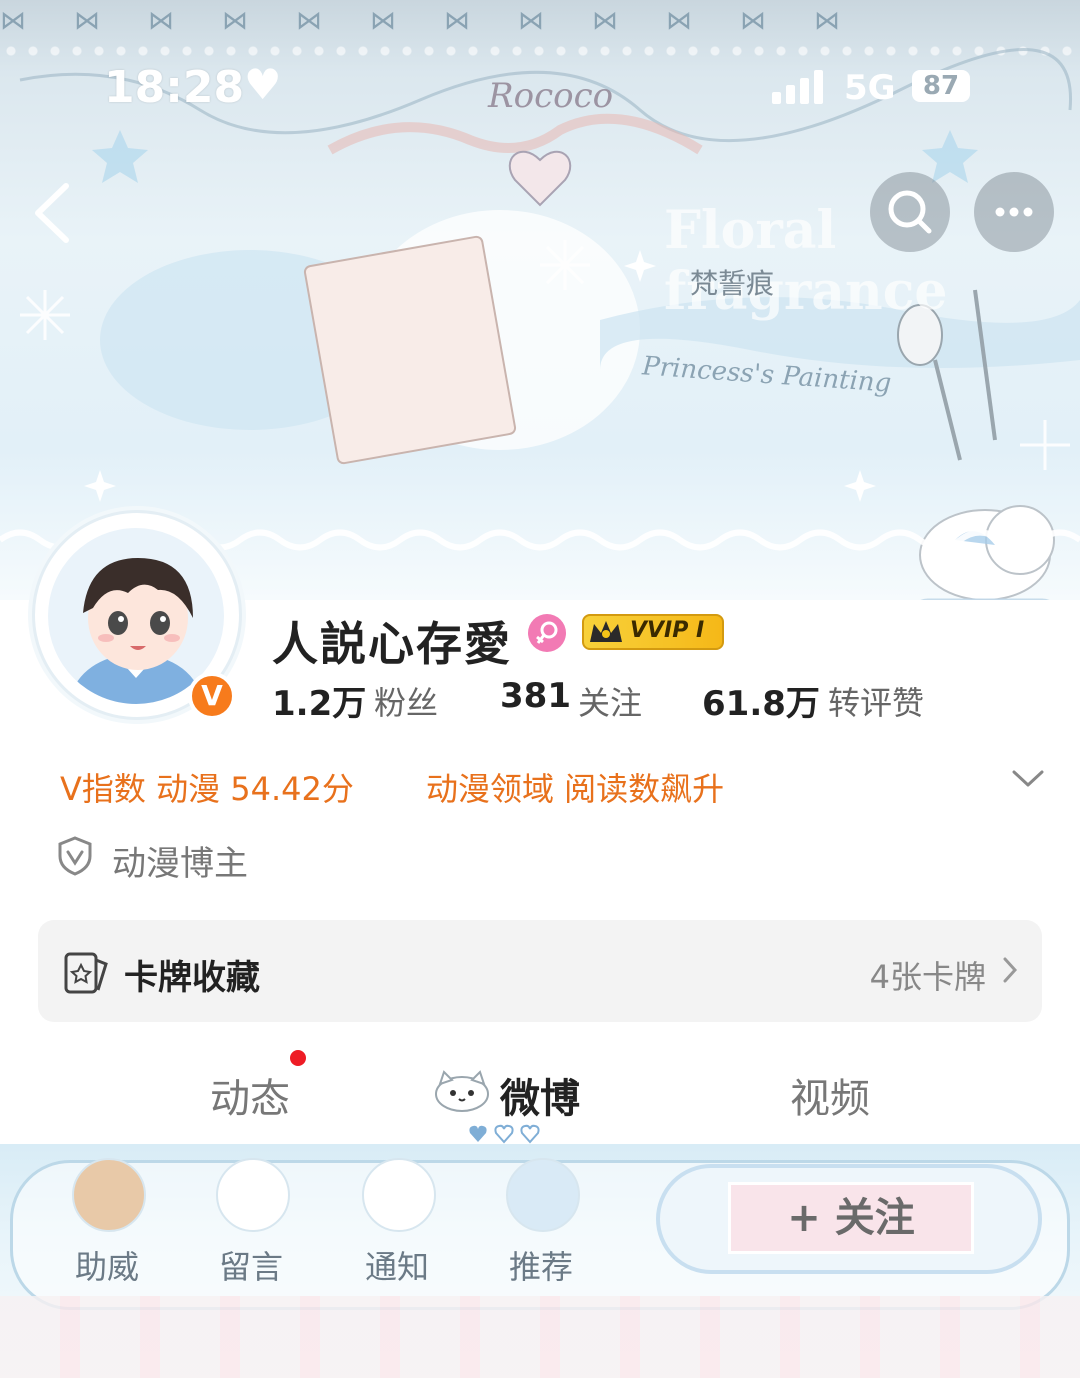 The height and width of the screenshot is (1378, 1080). I want to click on cat-icon, so click(253, 1195).